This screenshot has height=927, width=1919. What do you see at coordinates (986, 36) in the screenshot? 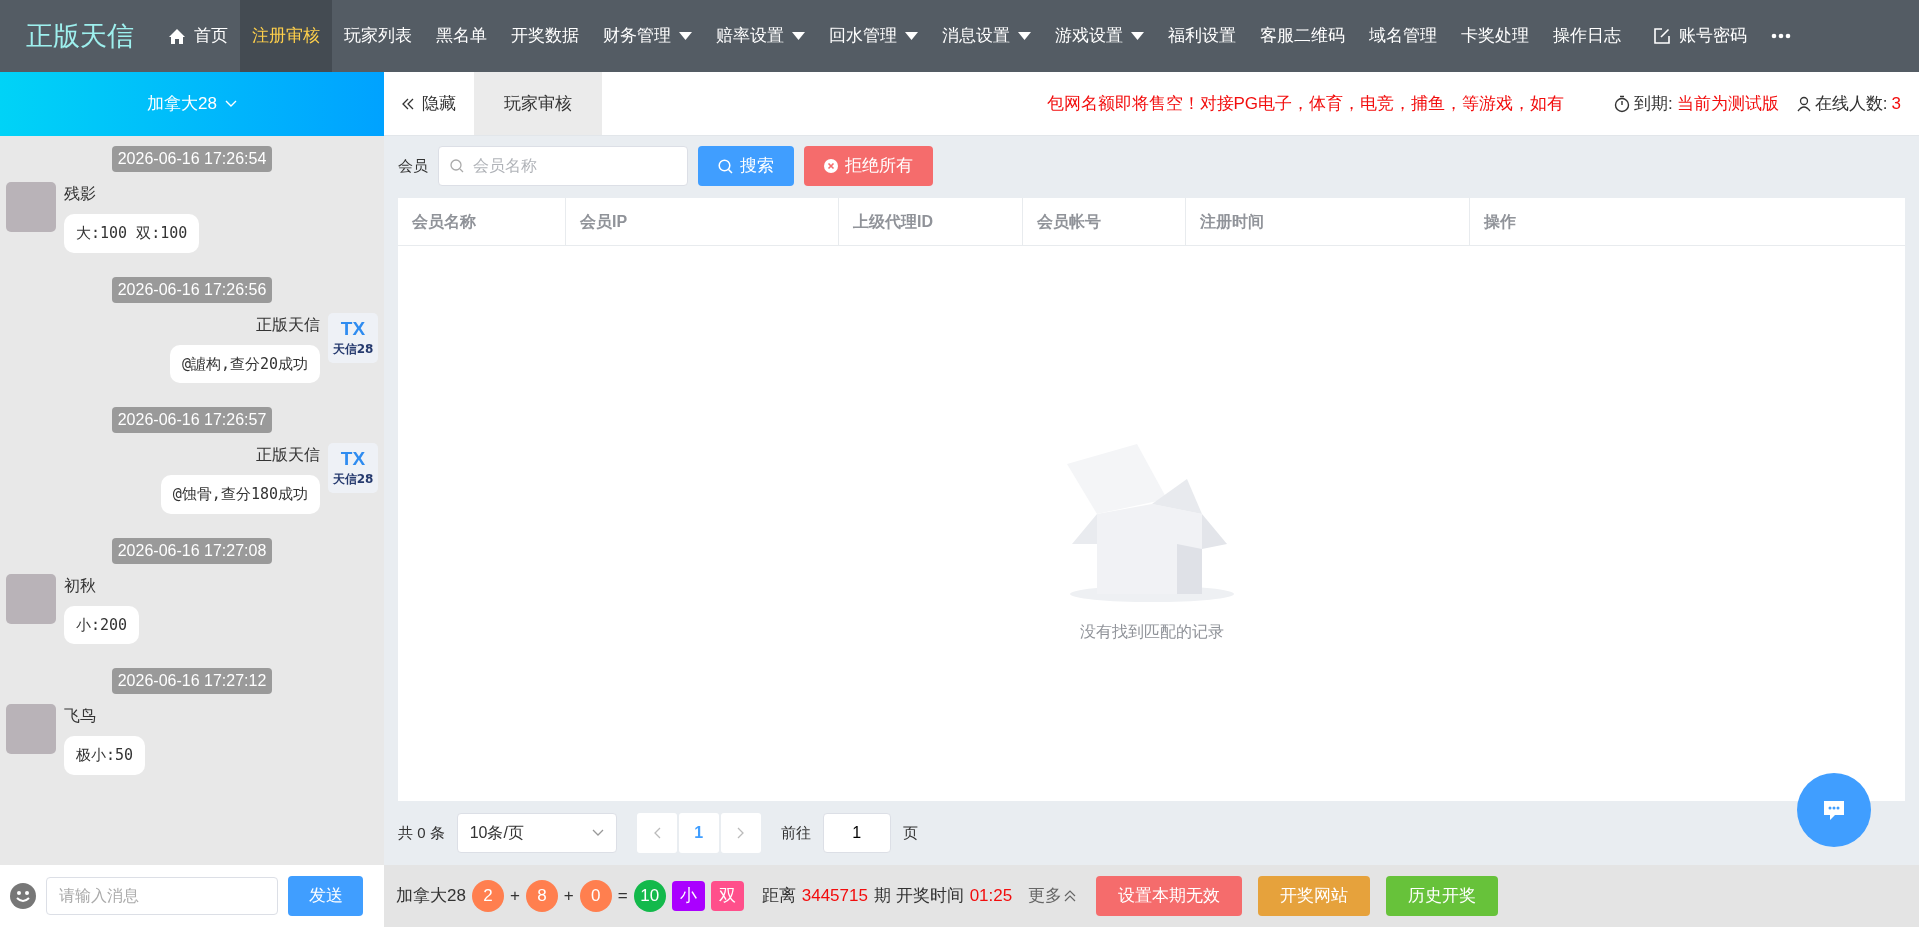
I see `nav-link: 消息设置` at bounding box center [986, 36].